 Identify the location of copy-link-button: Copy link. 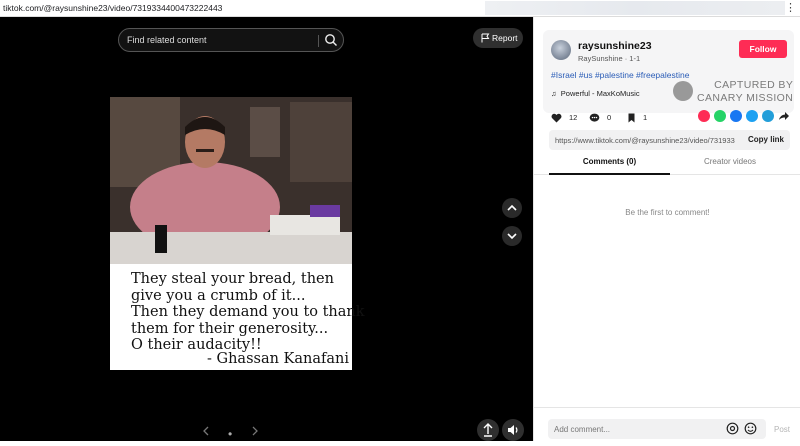
(766, 139).